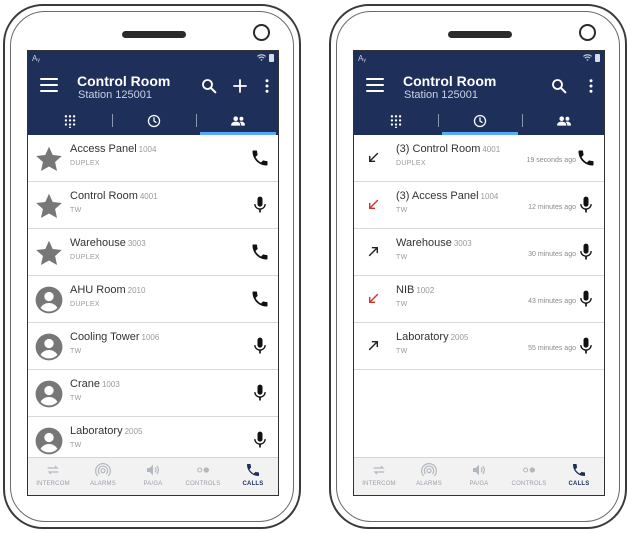 Image resolution: width=627 pixels, height=533 pixels. I want to click on list-item: Cooling Tower 1006 TW, so click(153, 346).